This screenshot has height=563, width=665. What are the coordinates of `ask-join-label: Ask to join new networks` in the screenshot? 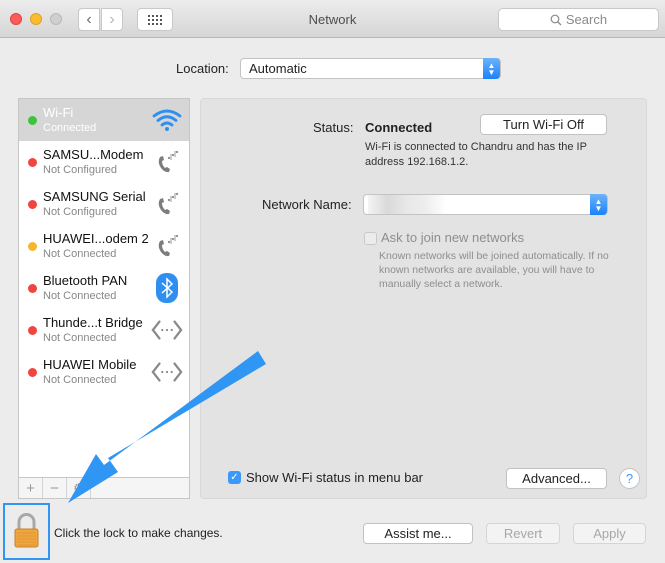 It's located at (453, 237).